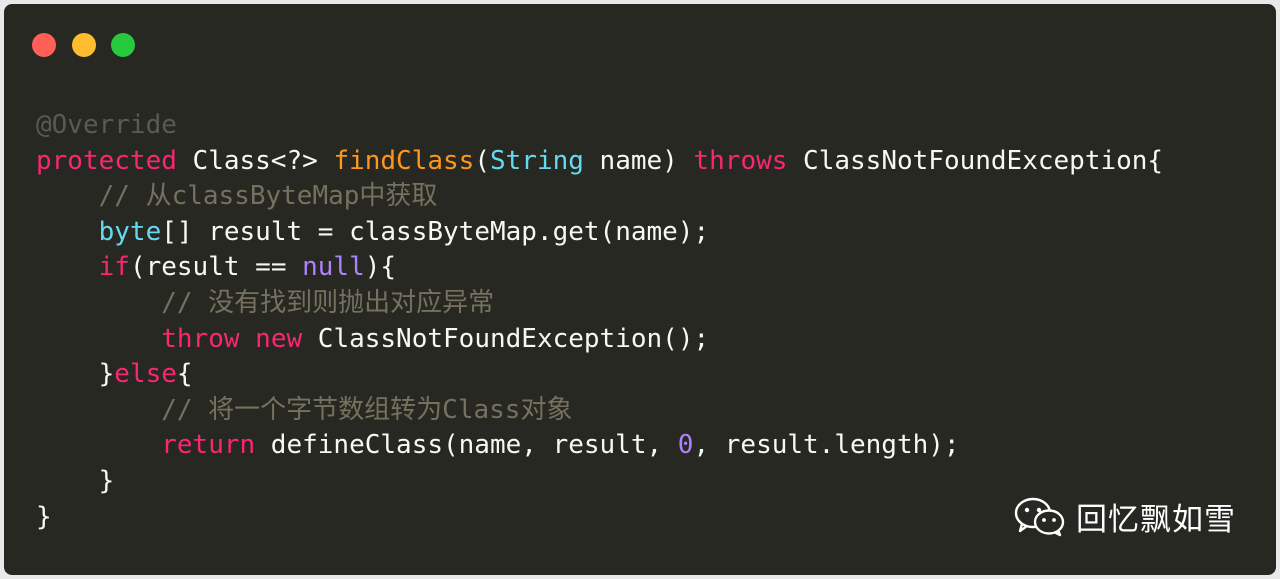 The height and width of the screenshot is (579, 1280). Describe the element at coordinates (506, 338) in the screenshot. I see `code-token-plain: ClassNotFoundException();` at that location.